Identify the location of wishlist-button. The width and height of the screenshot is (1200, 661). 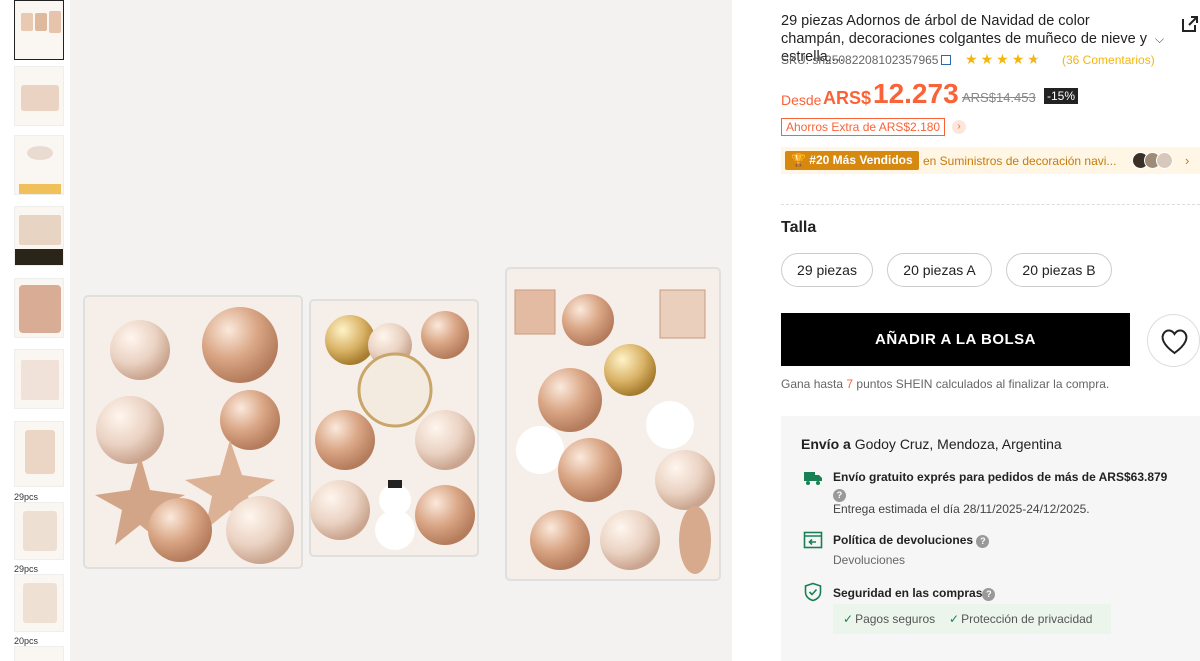
(1173, 340).